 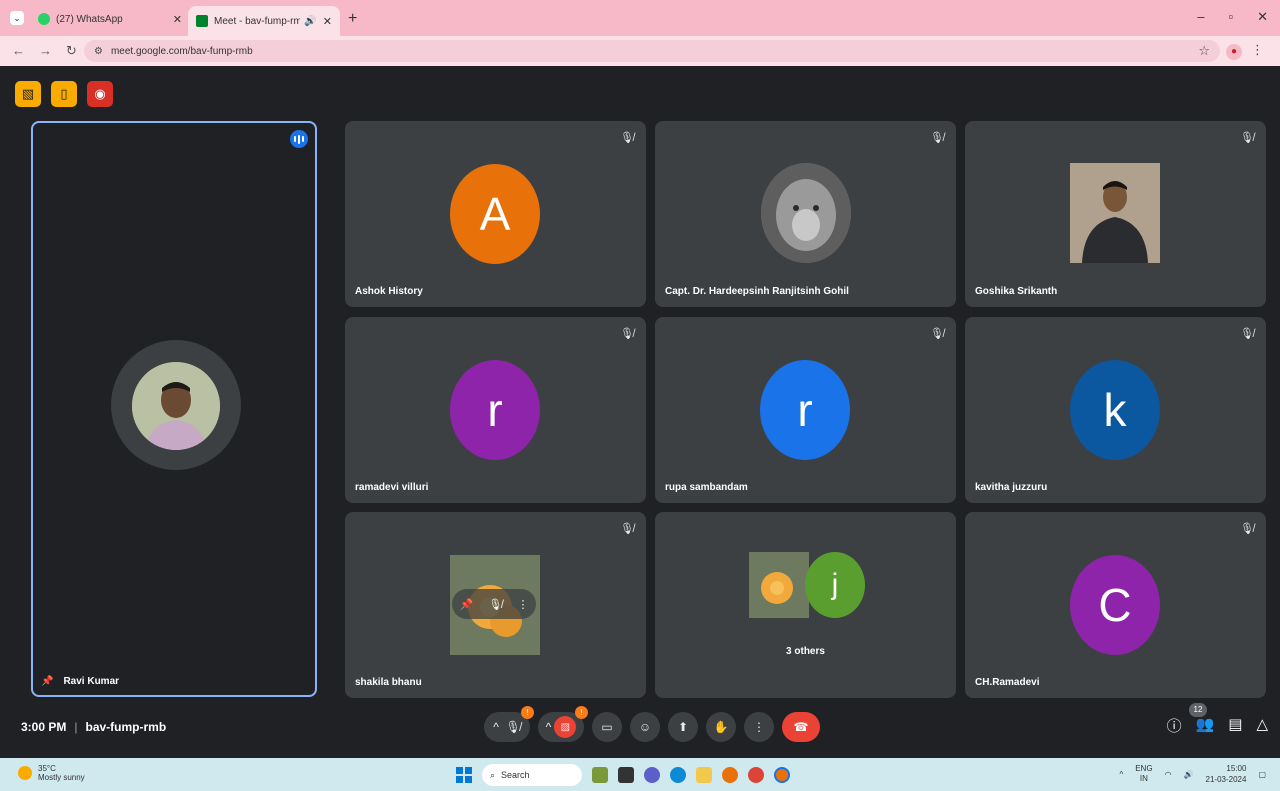 I want to click on participant-name: kavitha juzzuru, so click(x=1011, y=487).